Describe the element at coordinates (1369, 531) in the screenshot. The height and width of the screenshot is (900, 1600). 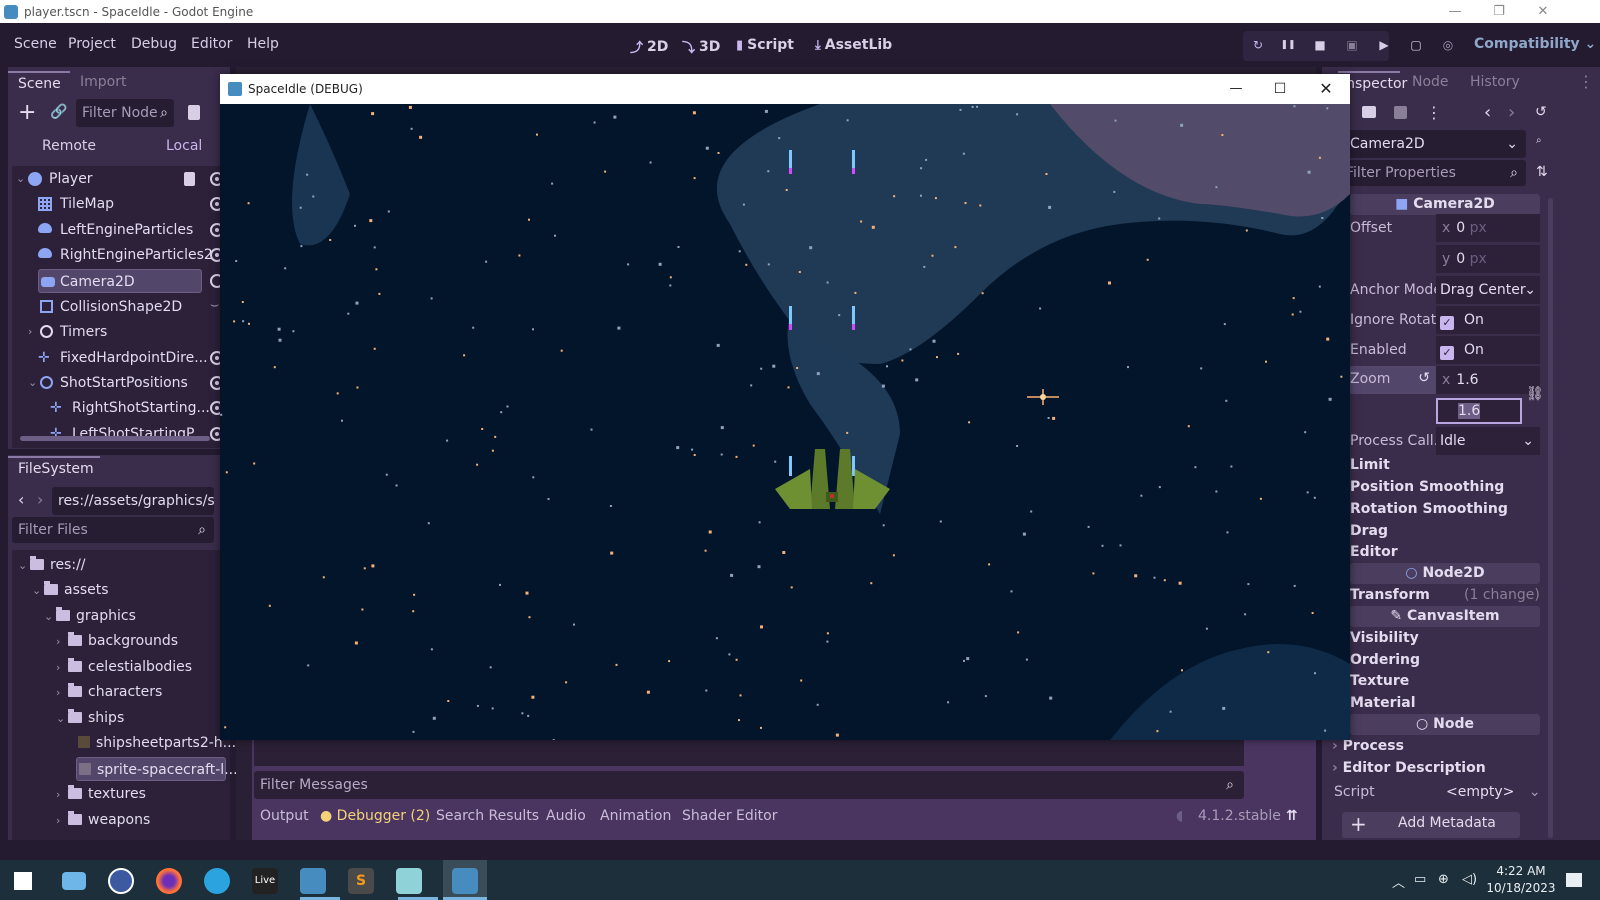
I see `group-drag: Drag` at that location.